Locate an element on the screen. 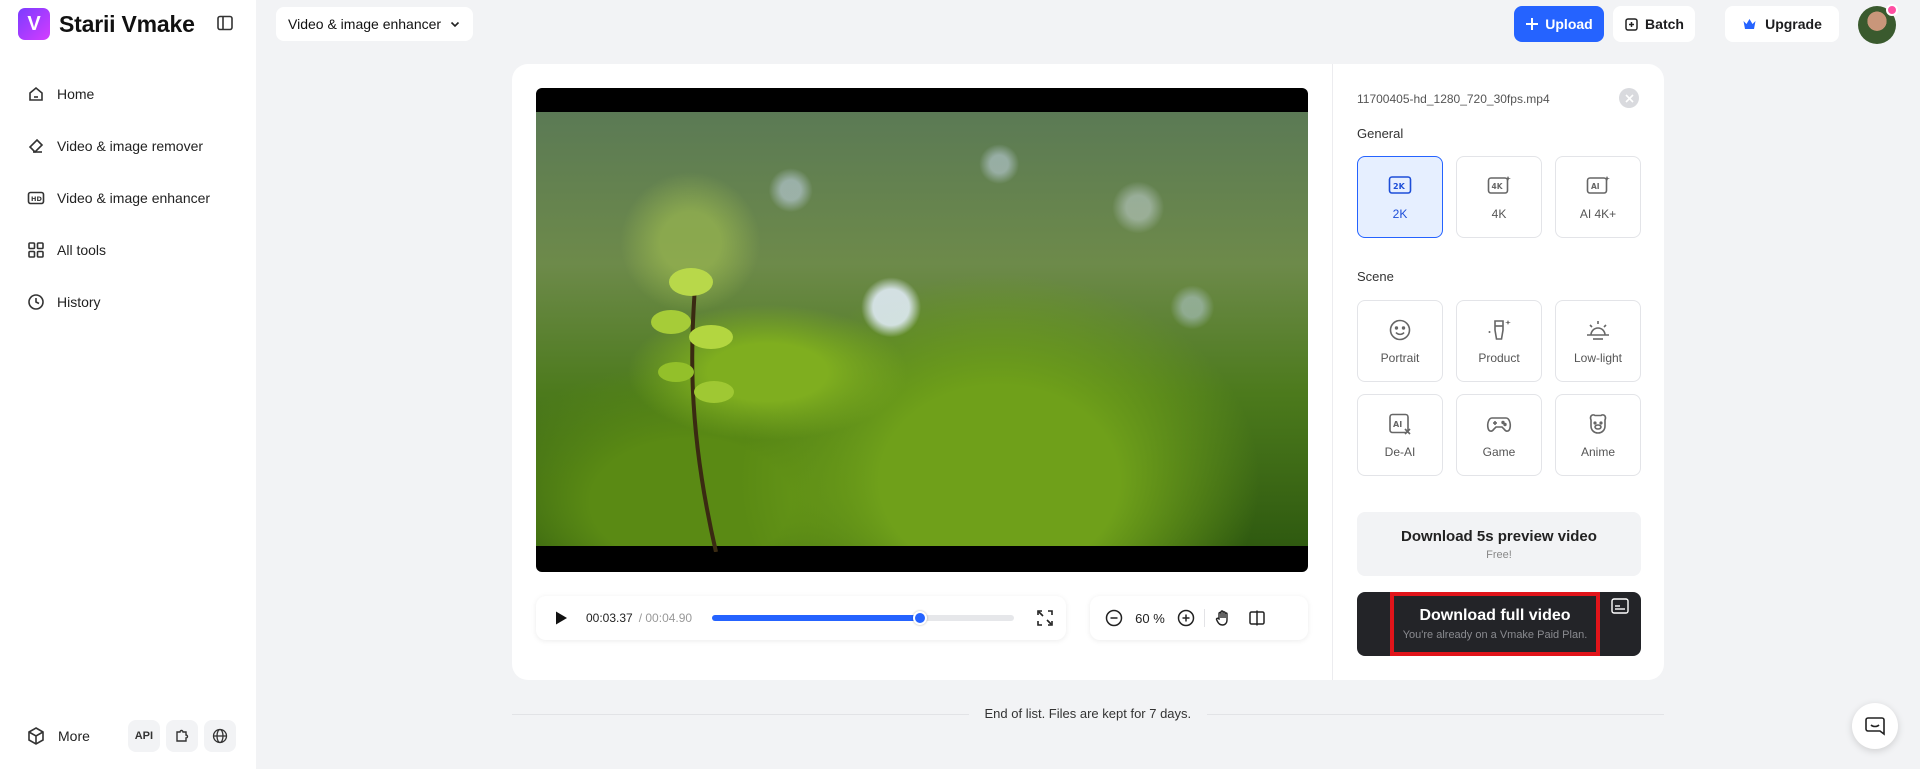 This screenshot has height=769, width=1920. scene-game: Game is located at coordinates (1499, 435).